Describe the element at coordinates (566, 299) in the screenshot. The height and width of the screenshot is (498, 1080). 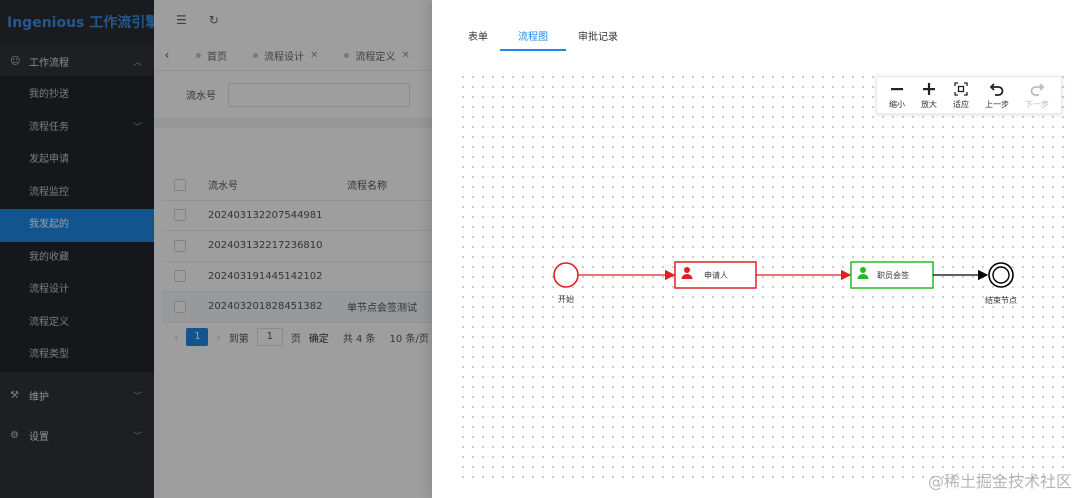
I see `start-node-label: 开始` at that location.